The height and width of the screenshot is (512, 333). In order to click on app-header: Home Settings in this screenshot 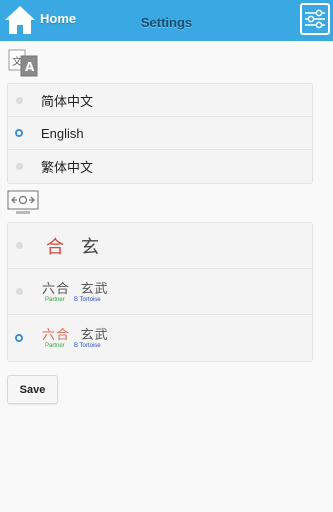, I will do `click(166, 20)`.